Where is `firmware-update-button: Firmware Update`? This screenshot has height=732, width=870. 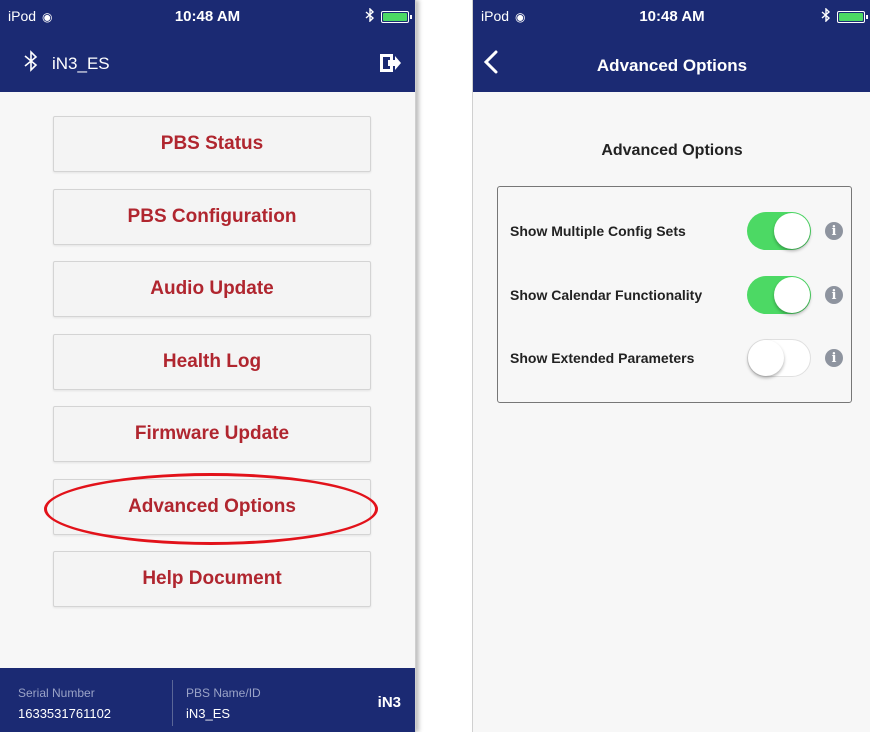
firmware-update-button: Firmware Update is located at coordinates (212, 434).